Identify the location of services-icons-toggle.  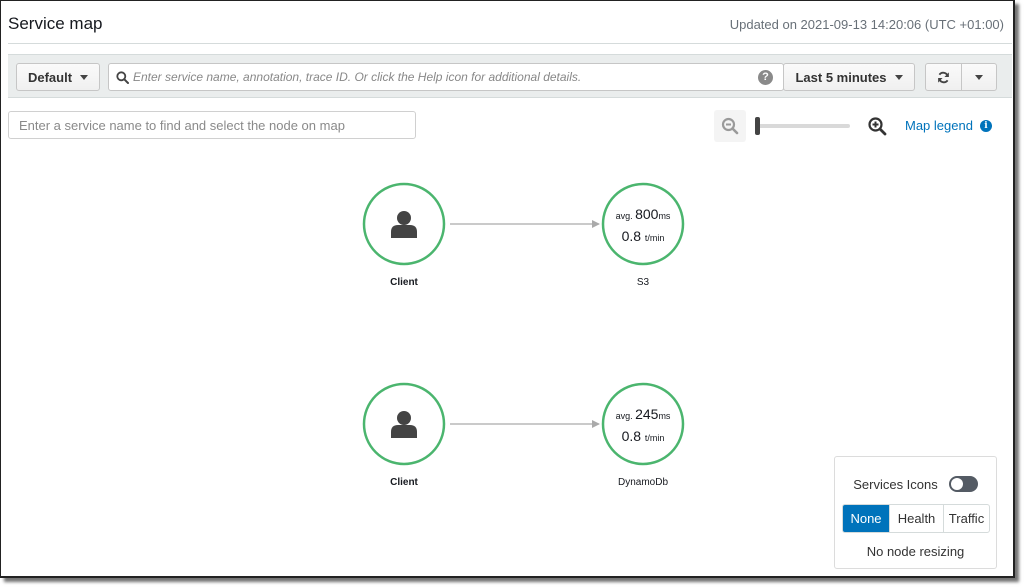
(963, 484).